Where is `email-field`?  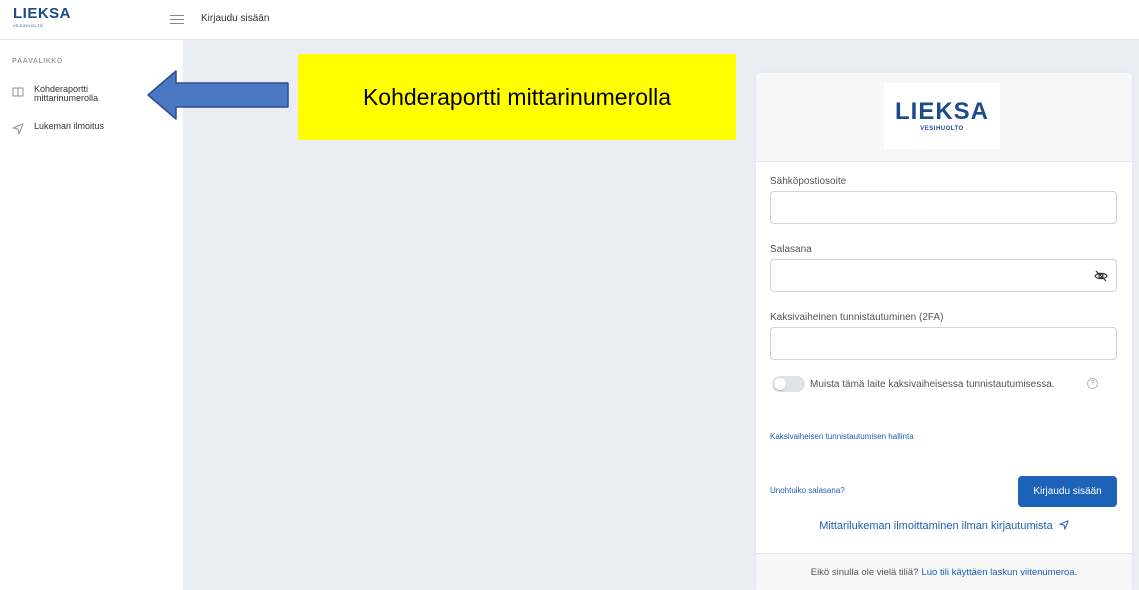
email-field is located at coordinates (943, 207).